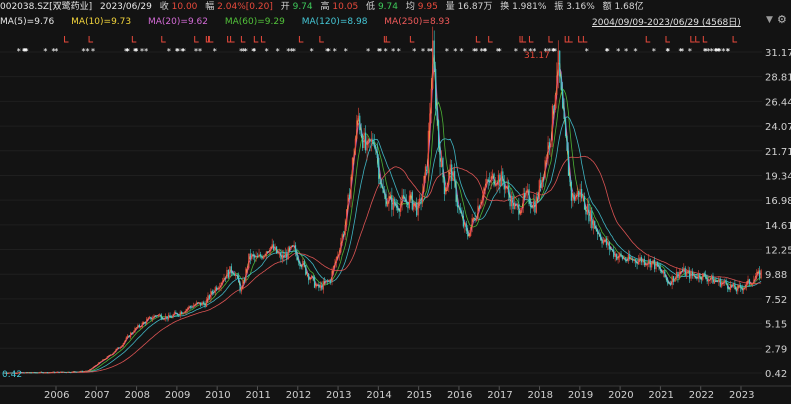 This screenshot has height=404, width=791. Describe the element at coordinates (298, 395) in the screenshot. I see `x-tick-label: 2012` at that location.